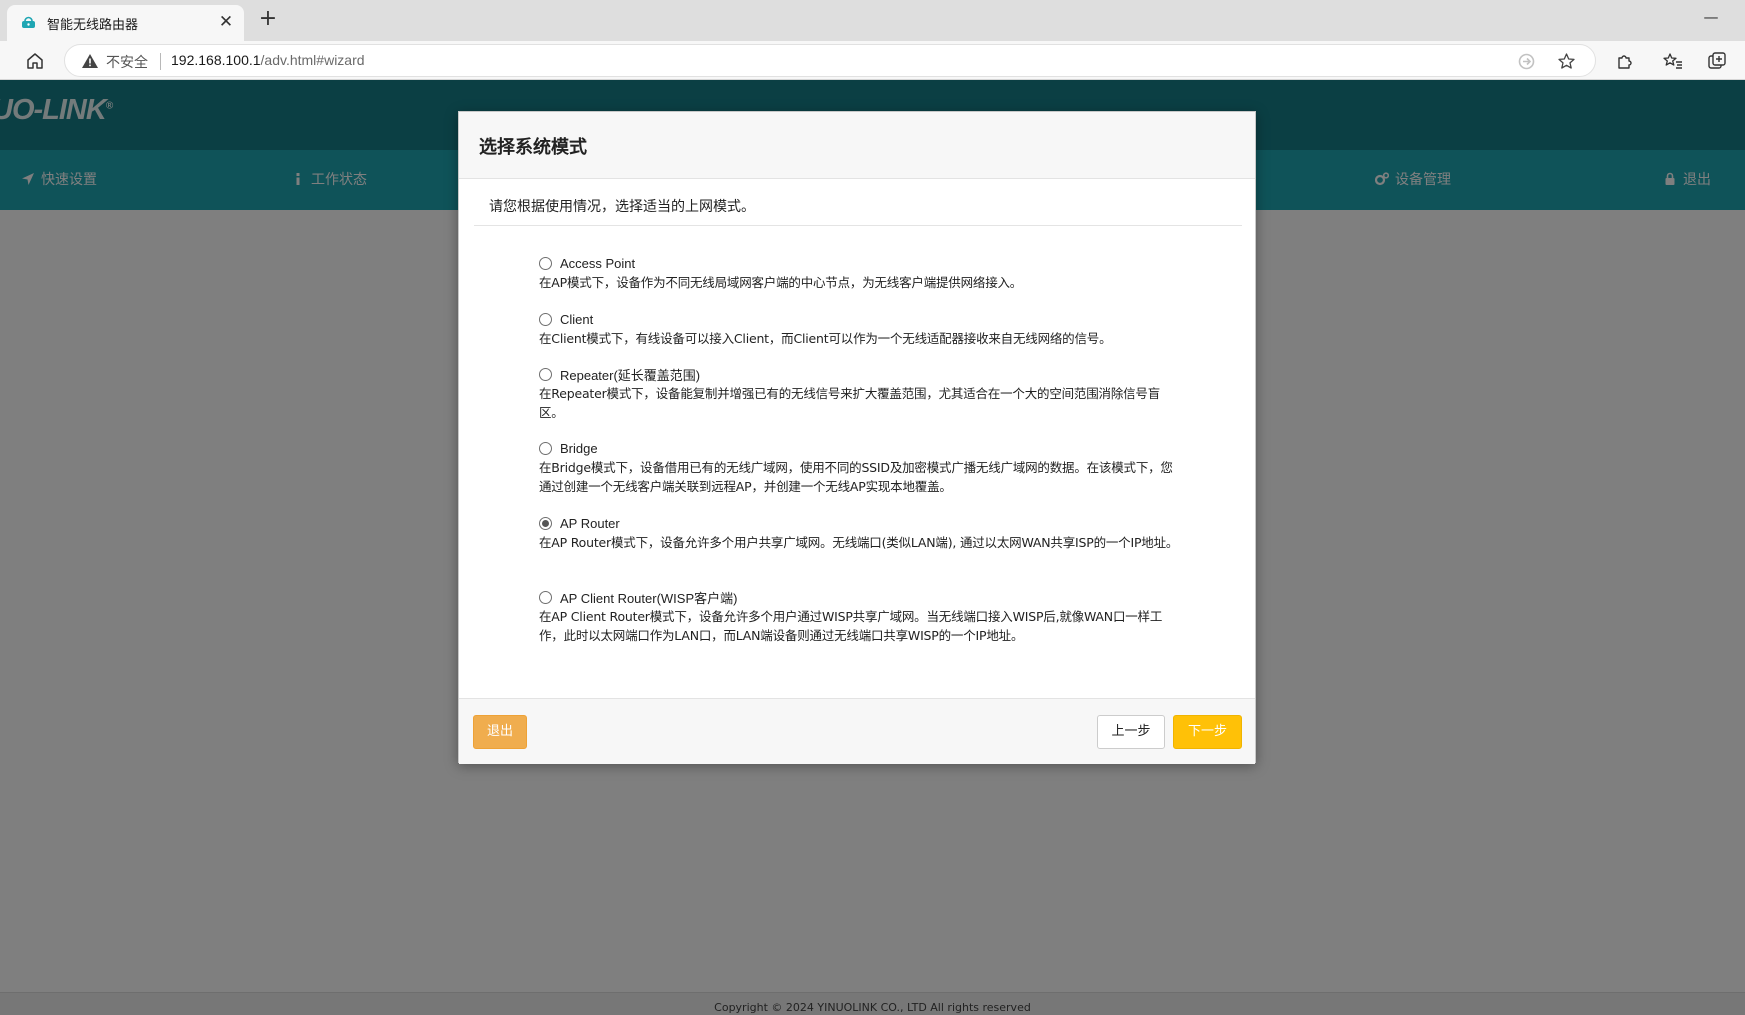 The width and height of the screenshot is (1745, 1015). Describe the element at coordinates (1625, 61) in the screenshot. I see `extensions-icon` at that location.